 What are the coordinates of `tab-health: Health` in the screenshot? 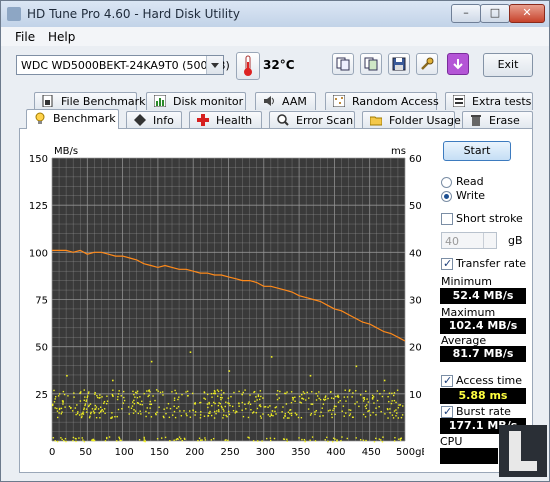 It's located at (225, 120).